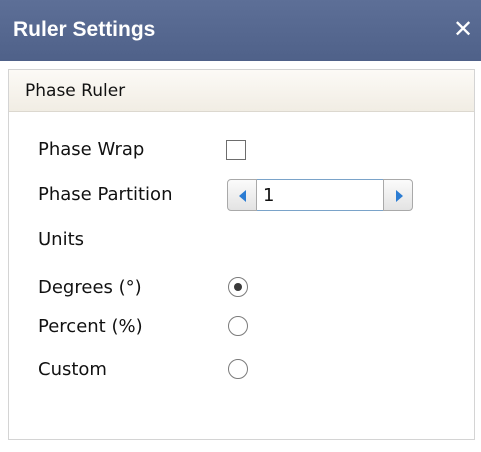 The width and height of the screenshot is (481, 452). What do you see at coordinates (61, 239) in the screenshot?
I see `units-label: Units` at bounding box center [61, 239].